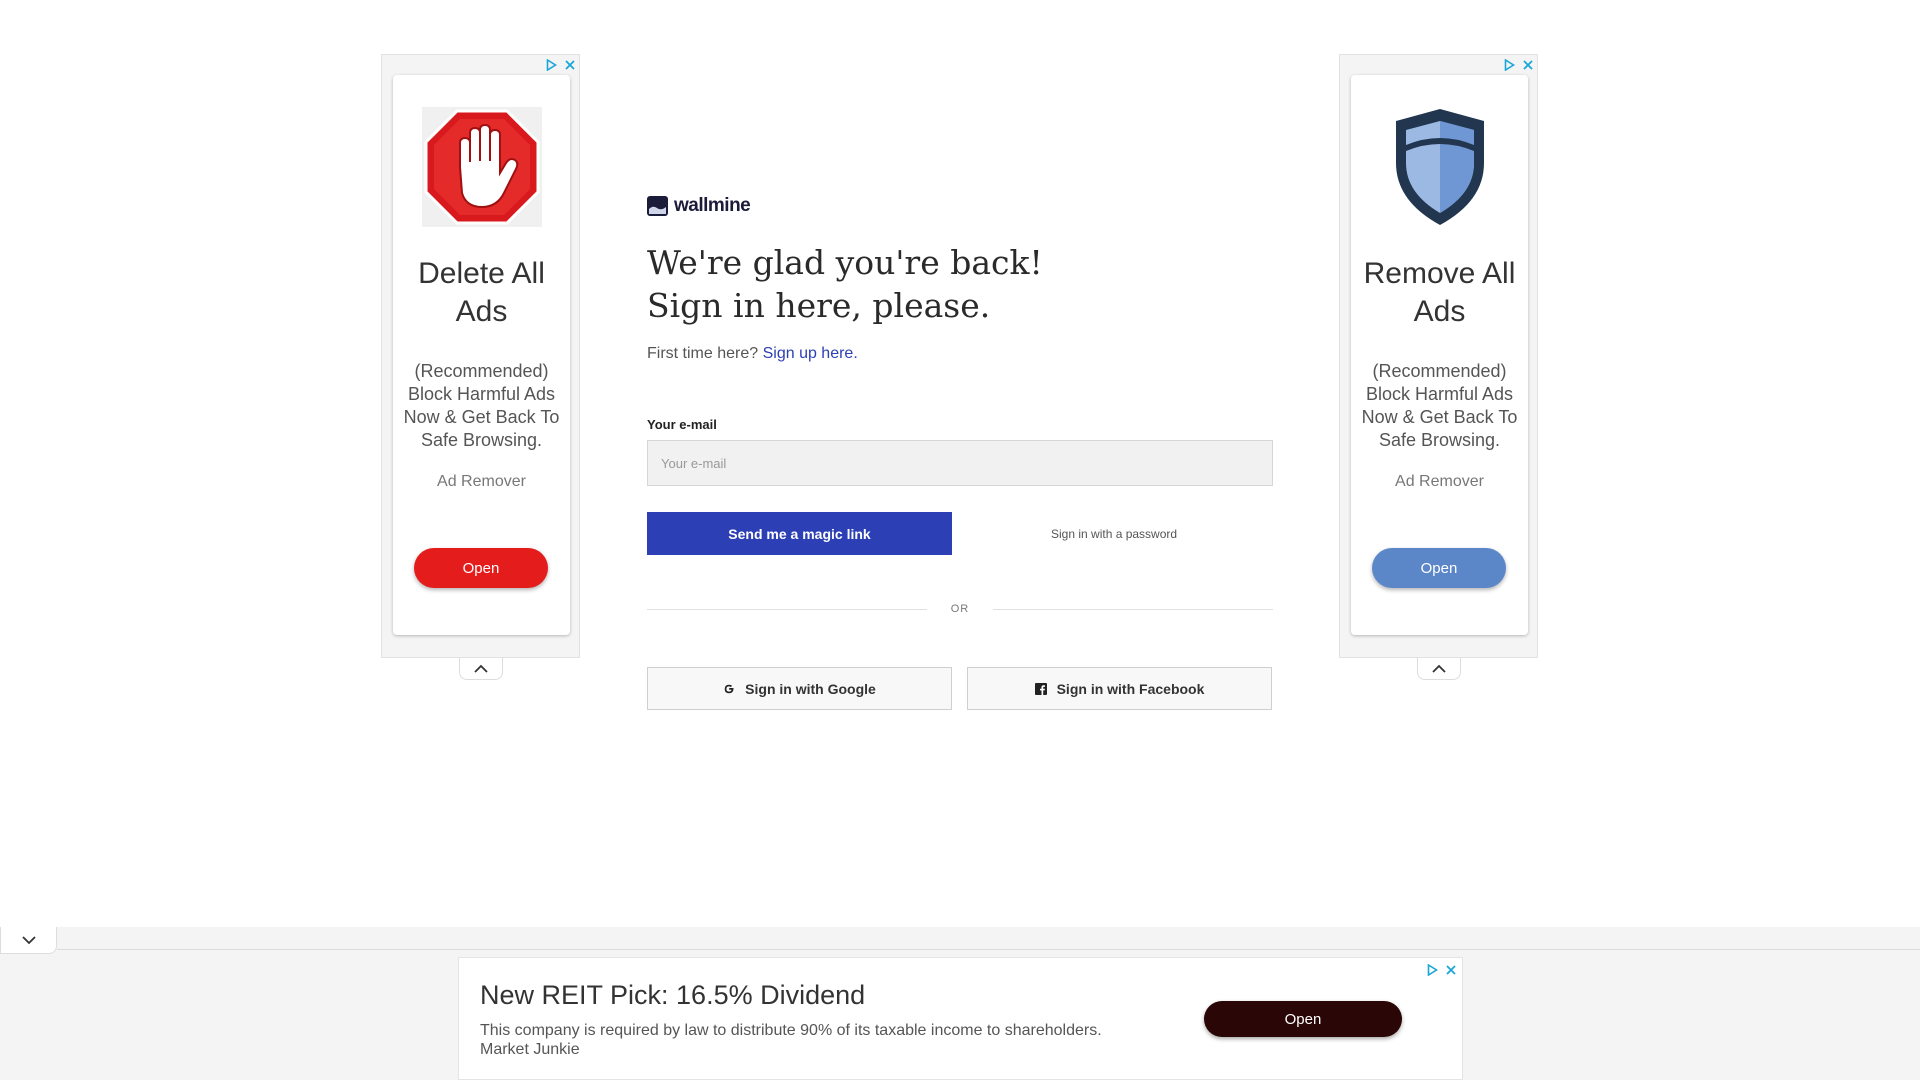  I want to click on stop-hand-icon, so click(482, 167).